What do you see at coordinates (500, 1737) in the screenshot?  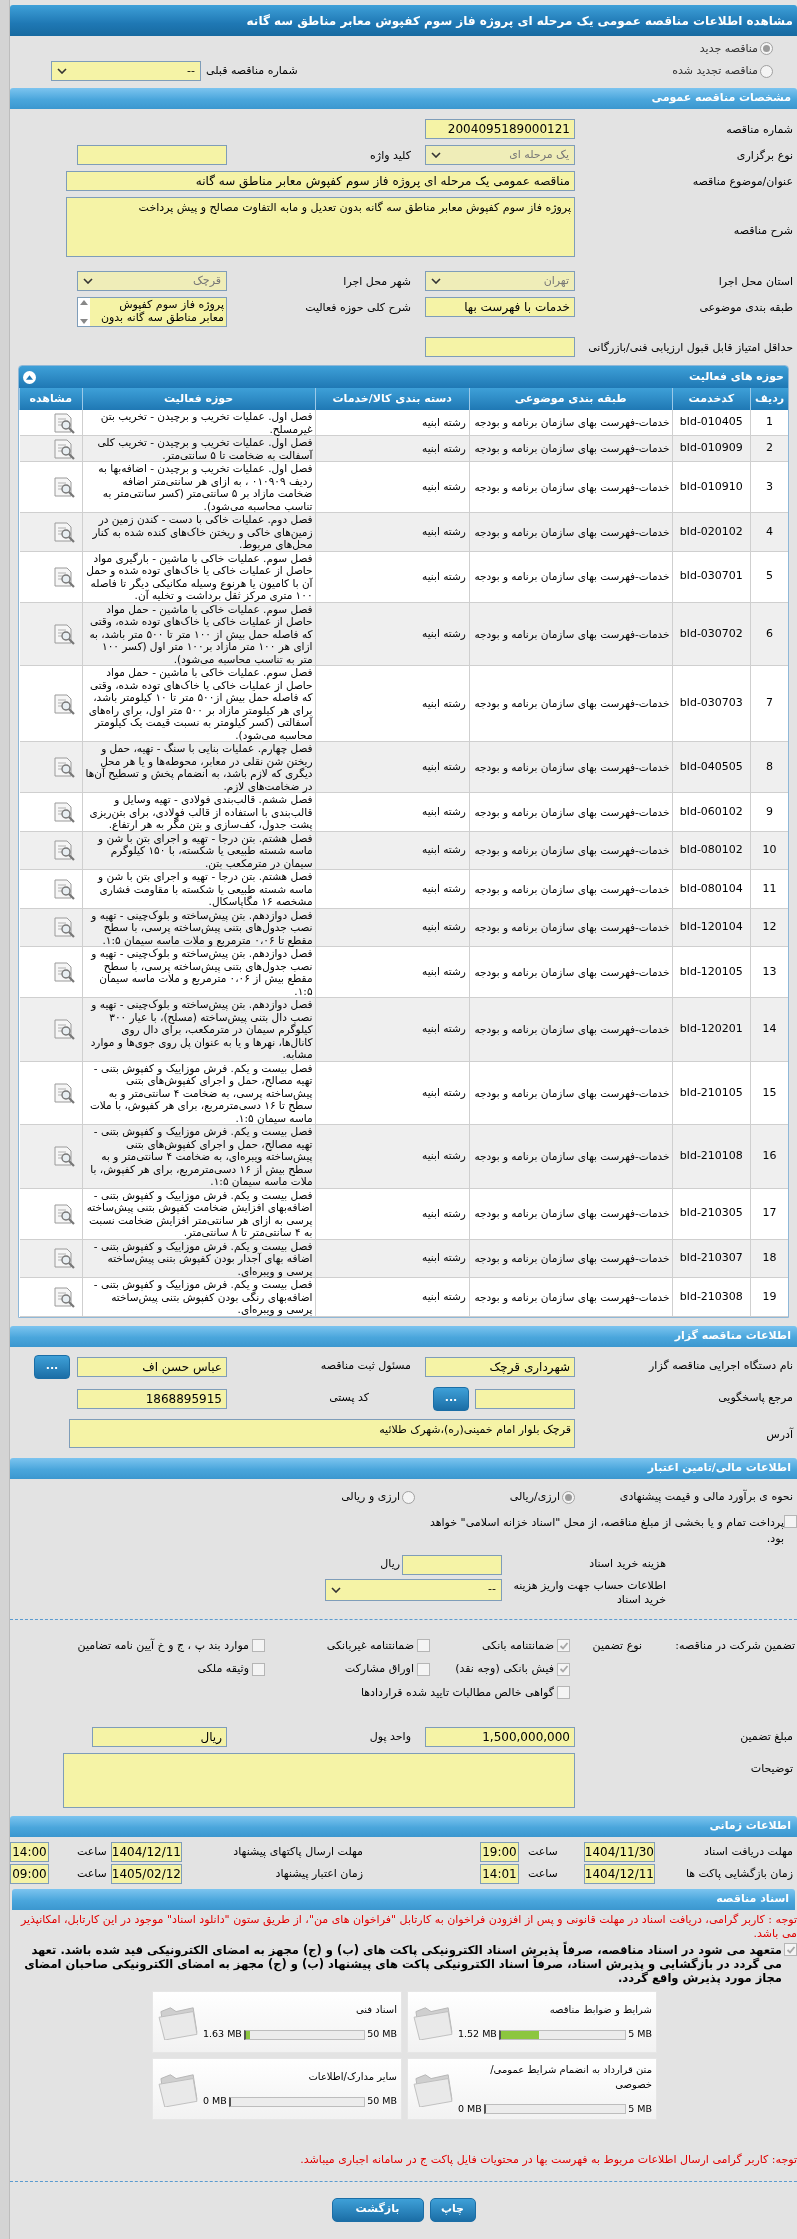 I see `text-field: 1,500,000,000` at bounding box center [500, 1737].